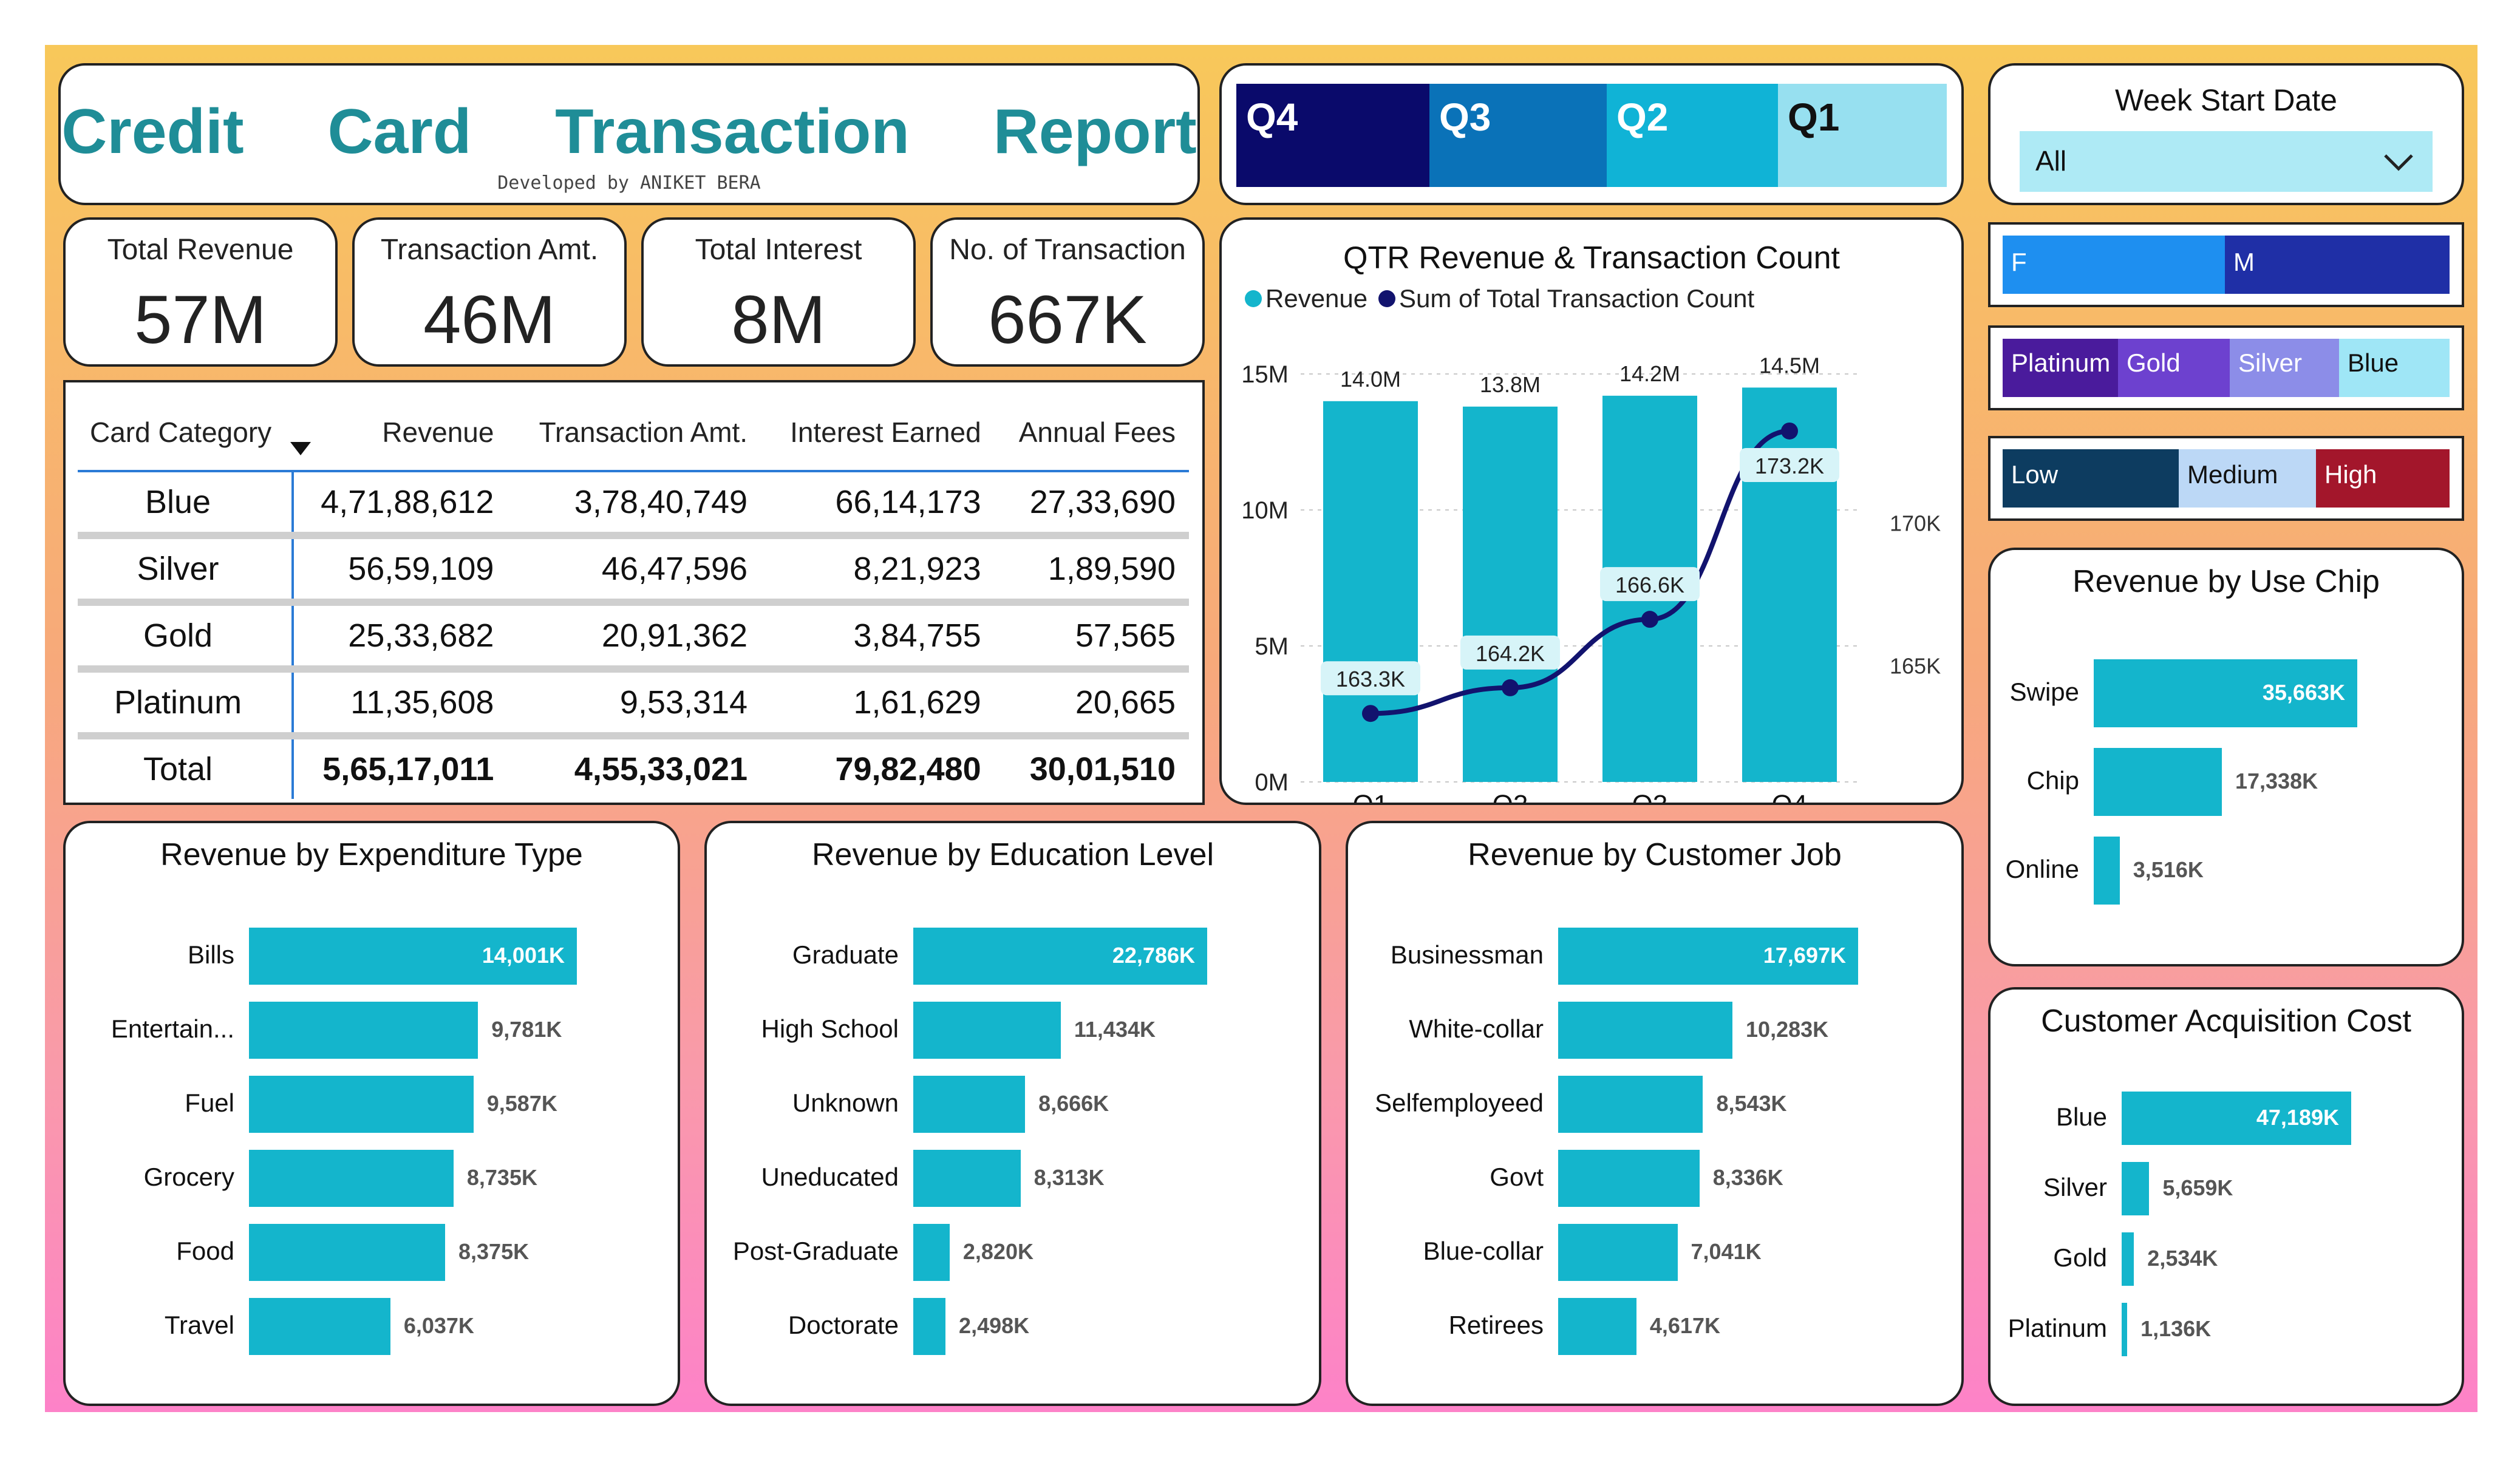  What do you see at coordinates (2019, 262) in the screenshot?
I see `gender-option-label: F` at bounding box center [2019, 262].